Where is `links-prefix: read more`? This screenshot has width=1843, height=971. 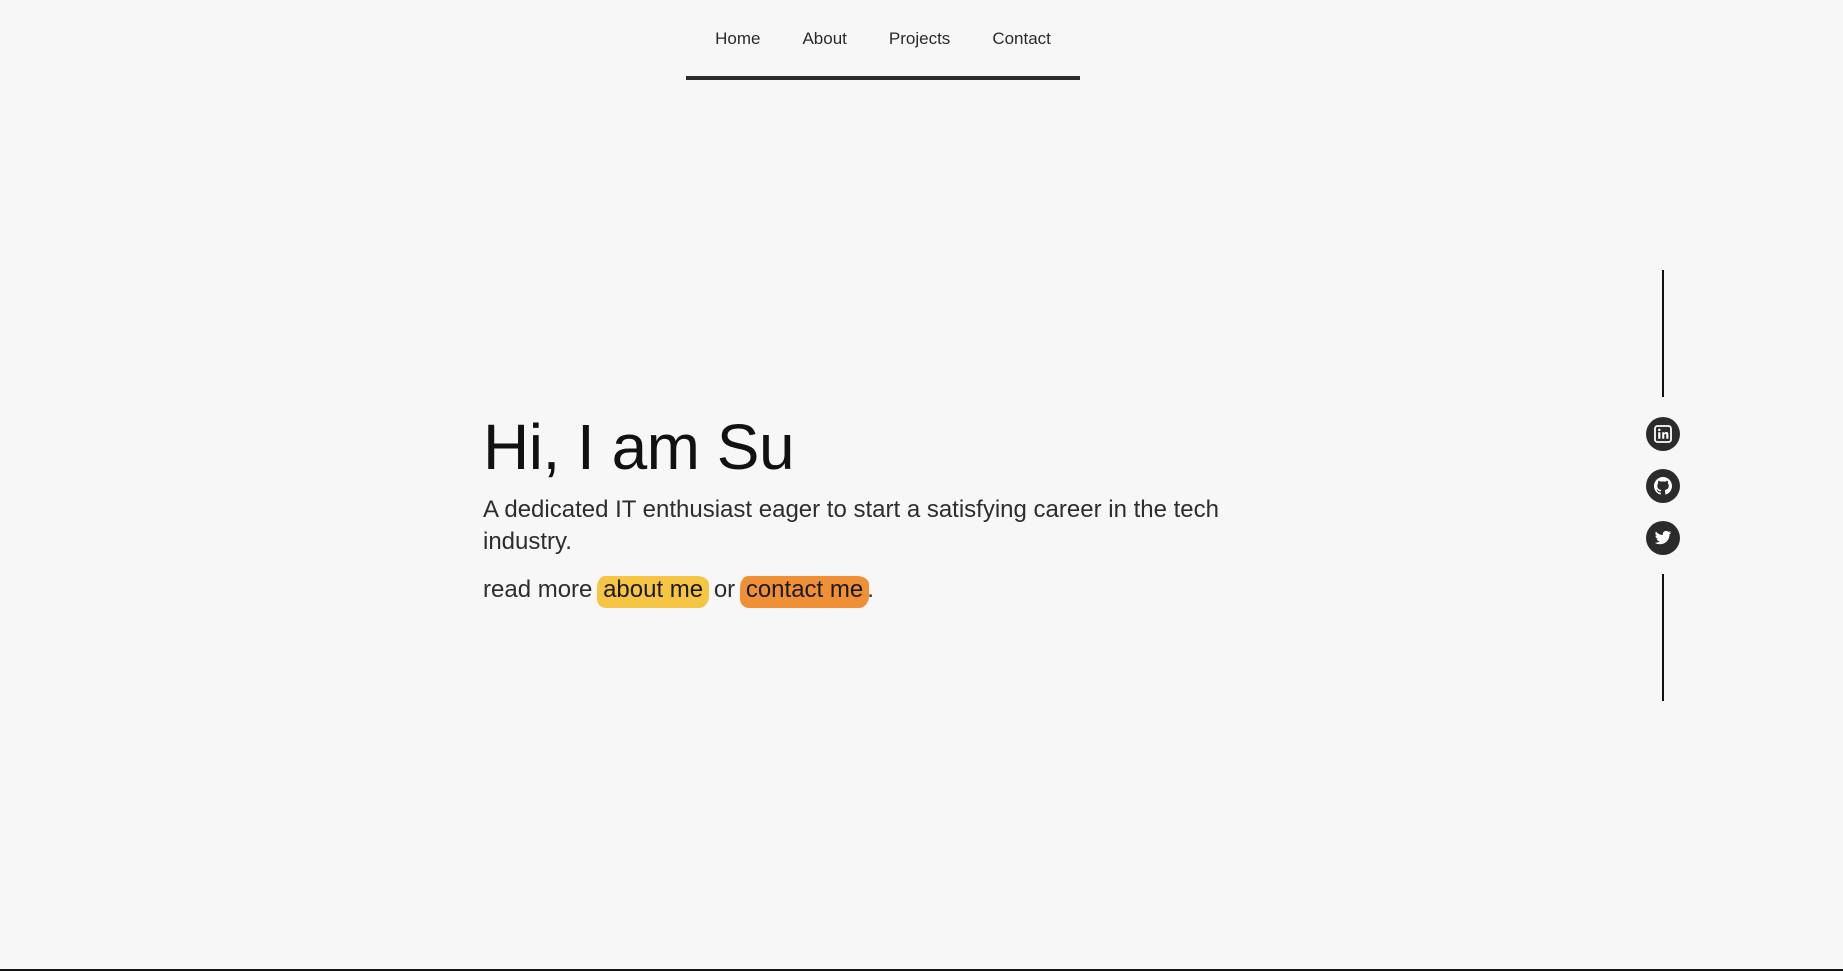 links-prefix: read more is located at coordinates (538, 589).